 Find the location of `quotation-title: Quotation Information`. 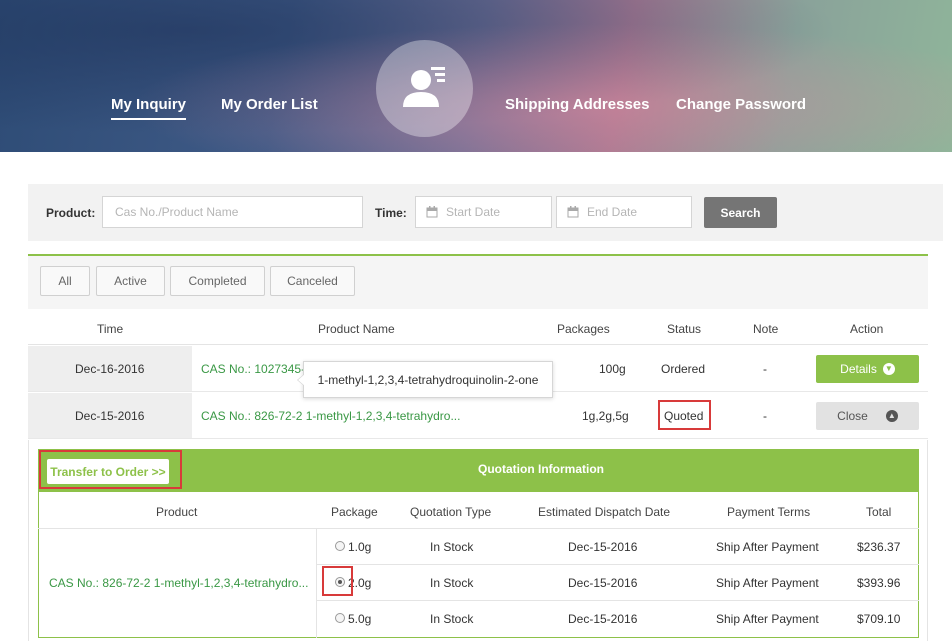

quotation-title: Quotation Information is located at coordinates (541, 469).